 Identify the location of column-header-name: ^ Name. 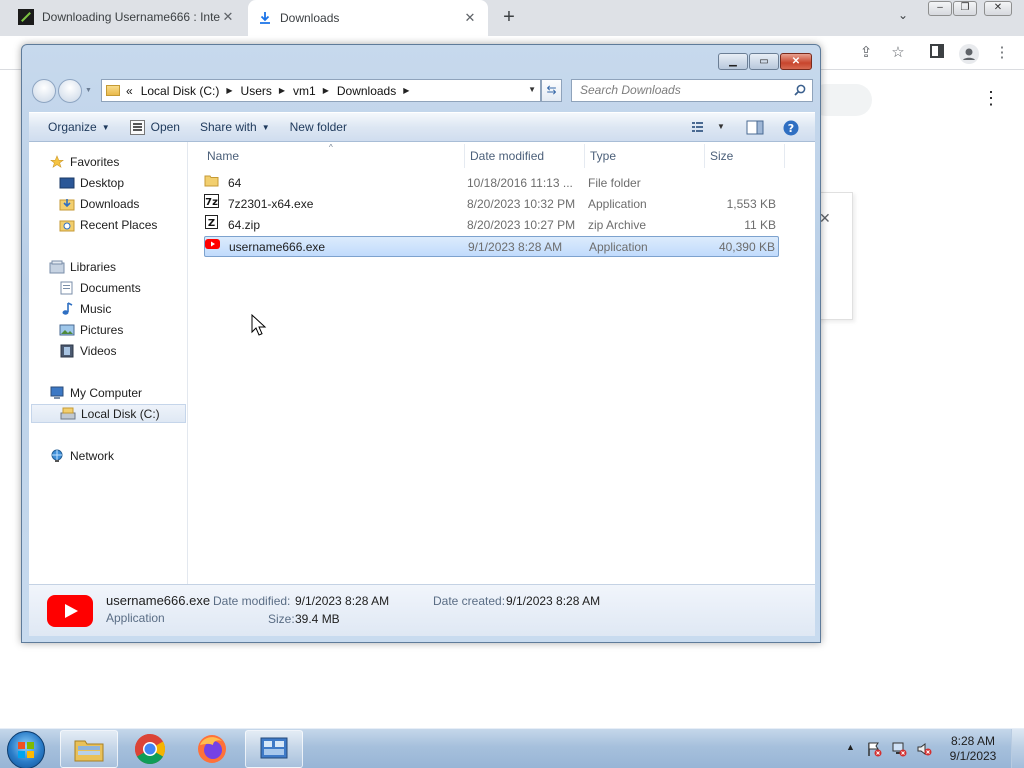
(327, 155).